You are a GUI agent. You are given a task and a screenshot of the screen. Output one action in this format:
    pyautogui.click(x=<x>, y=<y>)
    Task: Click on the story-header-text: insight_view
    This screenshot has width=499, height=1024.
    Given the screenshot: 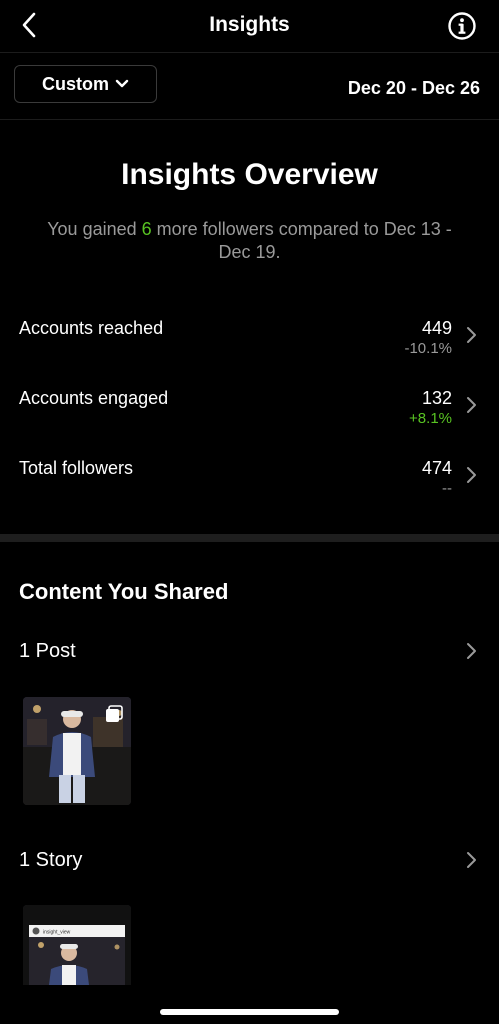 What is the action you would take?
    pyautogui.click(x=57, y=933)
    